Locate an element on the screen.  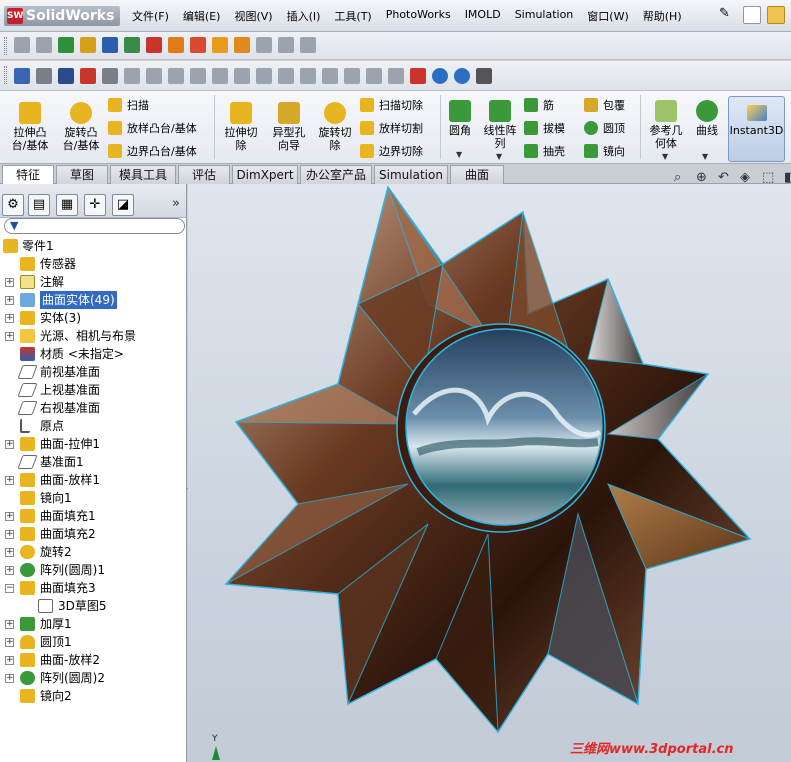
menu-insert: 插入(I) is located at coordinates (304, 16).